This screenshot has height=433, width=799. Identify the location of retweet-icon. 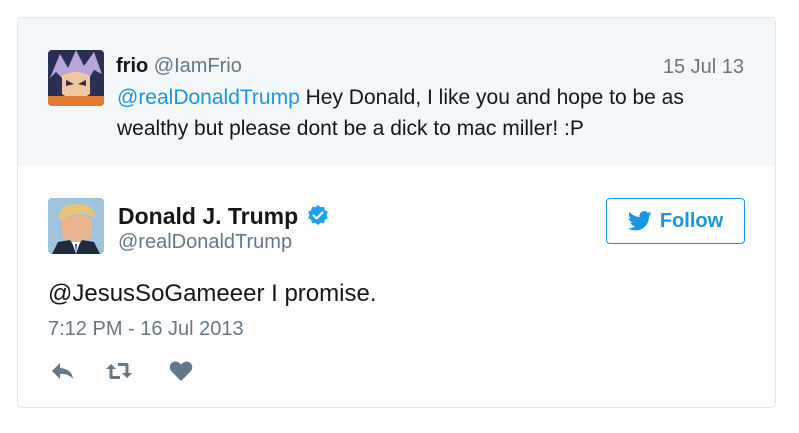
(119, 371).